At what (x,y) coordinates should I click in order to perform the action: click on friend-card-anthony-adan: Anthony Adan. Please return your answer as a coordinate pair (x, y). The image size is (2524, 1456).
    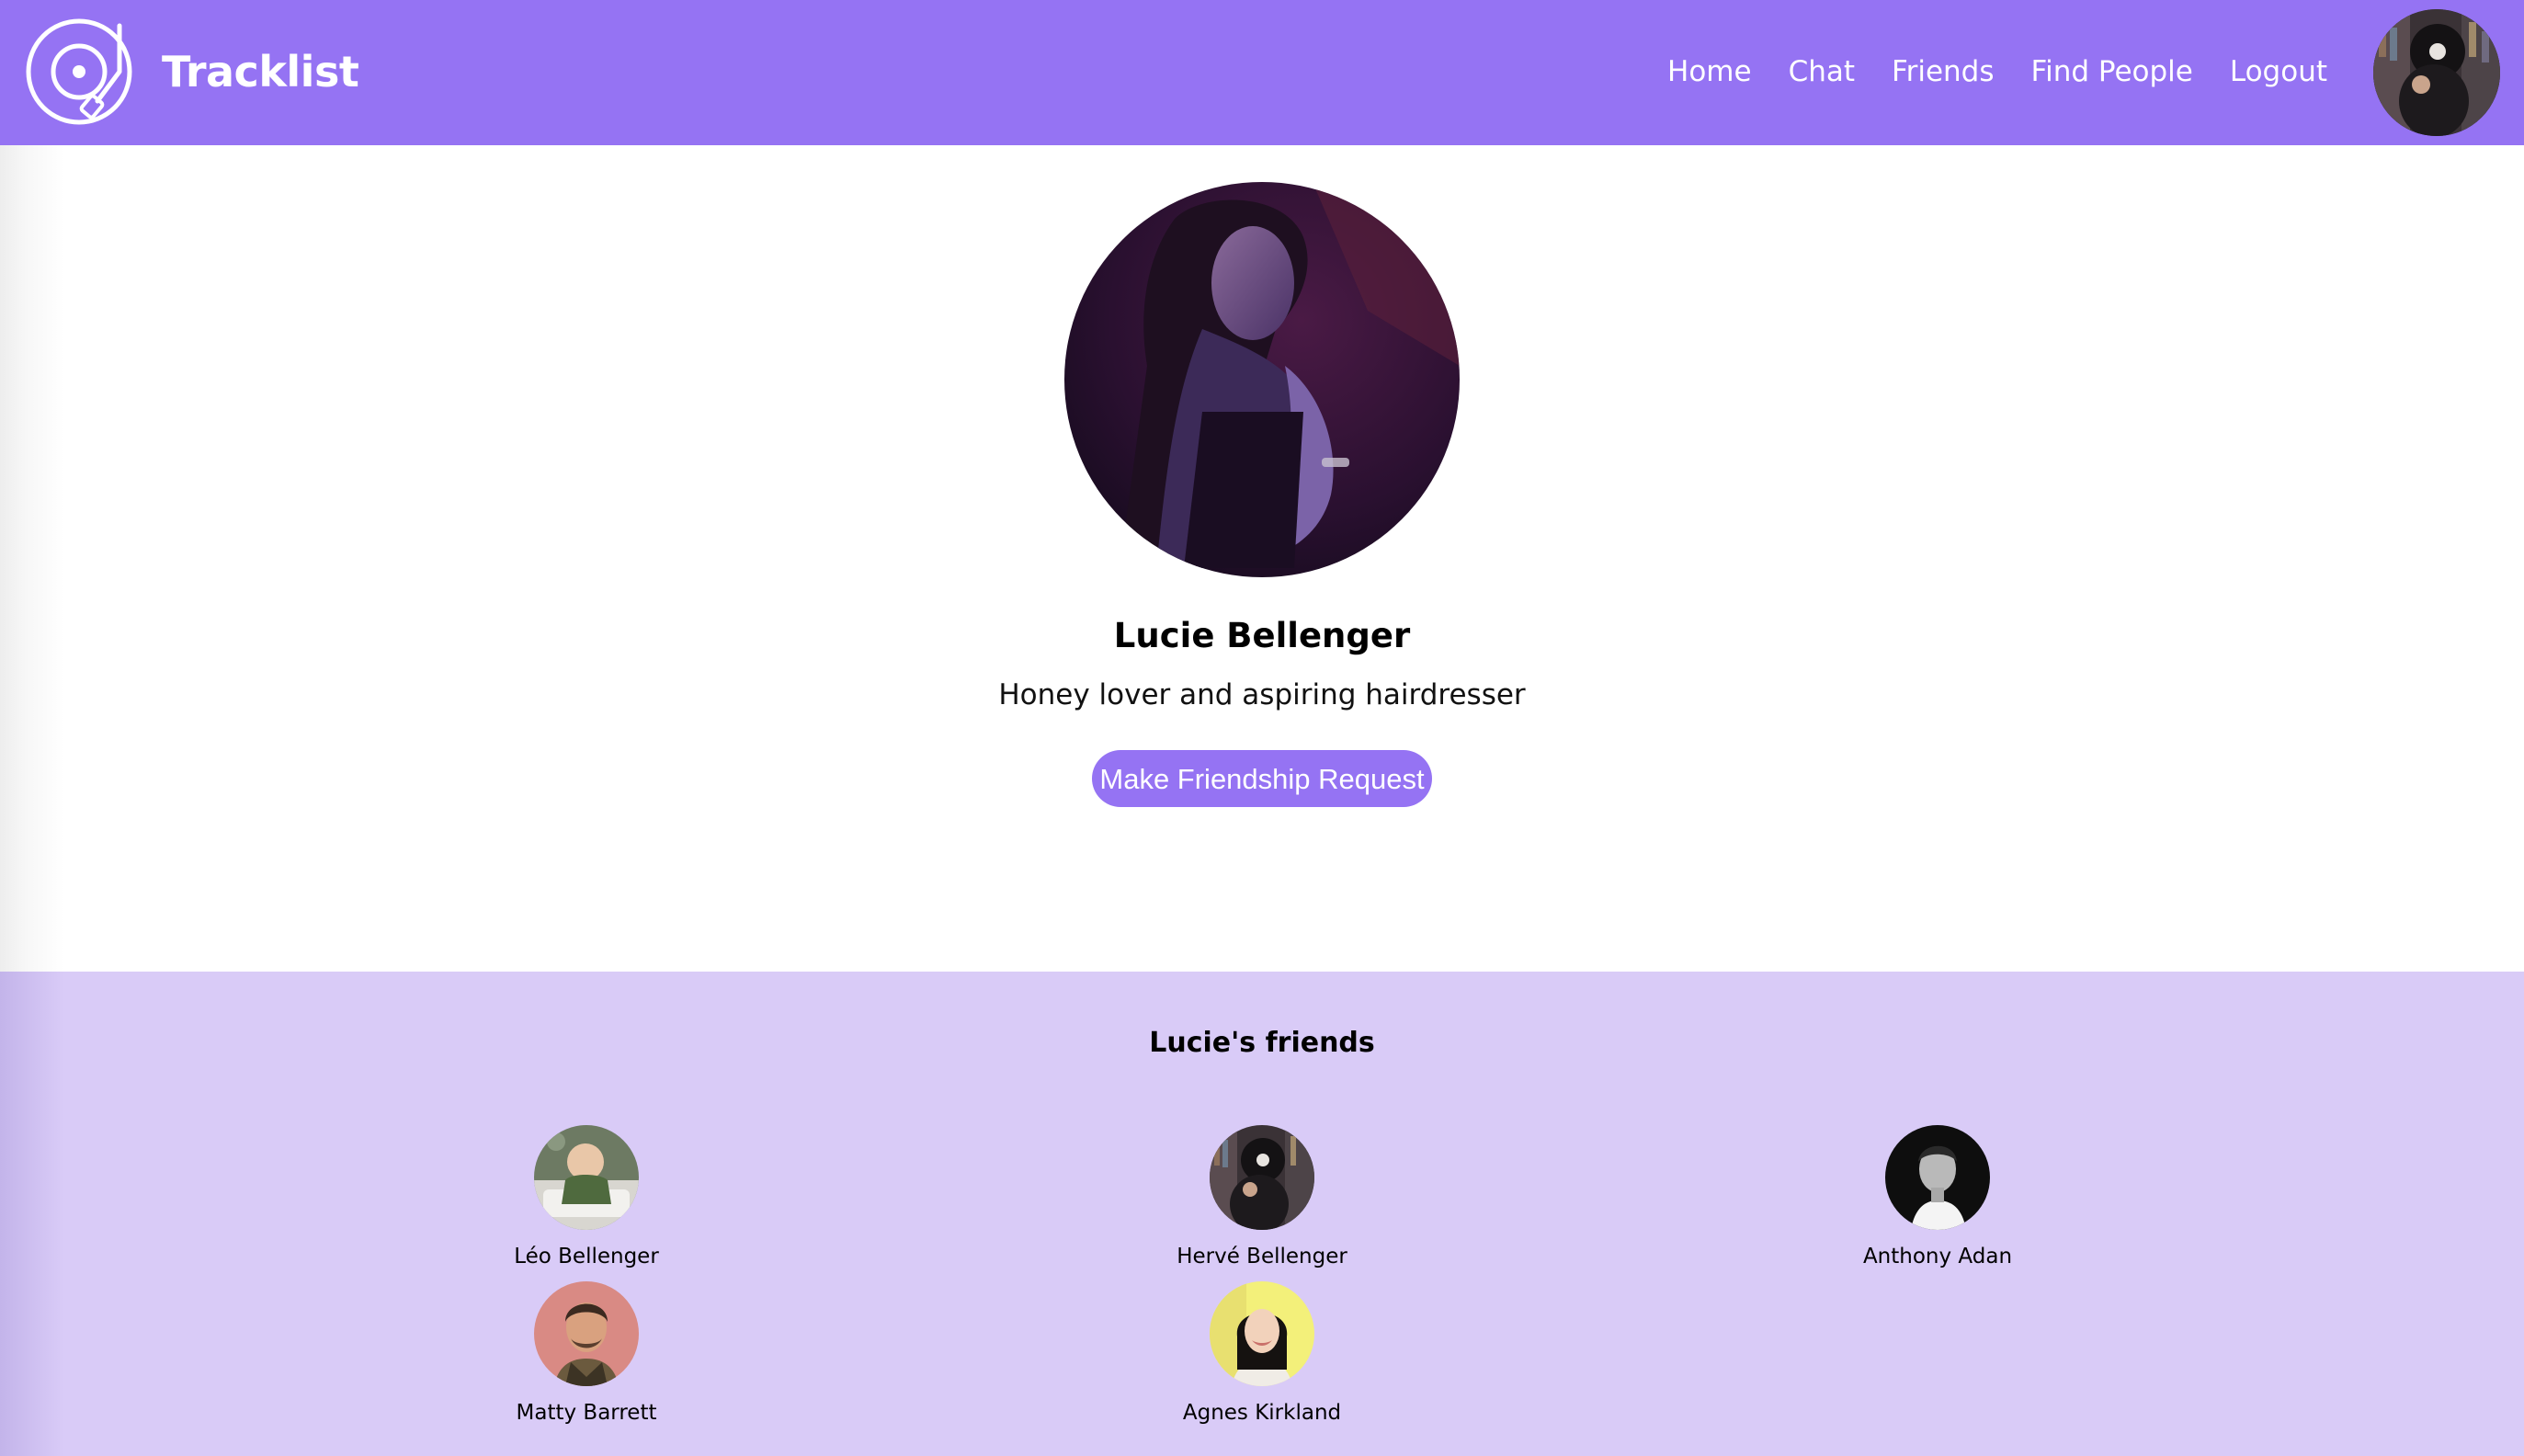
    Looking at the image, I should click on (1938, 1198).